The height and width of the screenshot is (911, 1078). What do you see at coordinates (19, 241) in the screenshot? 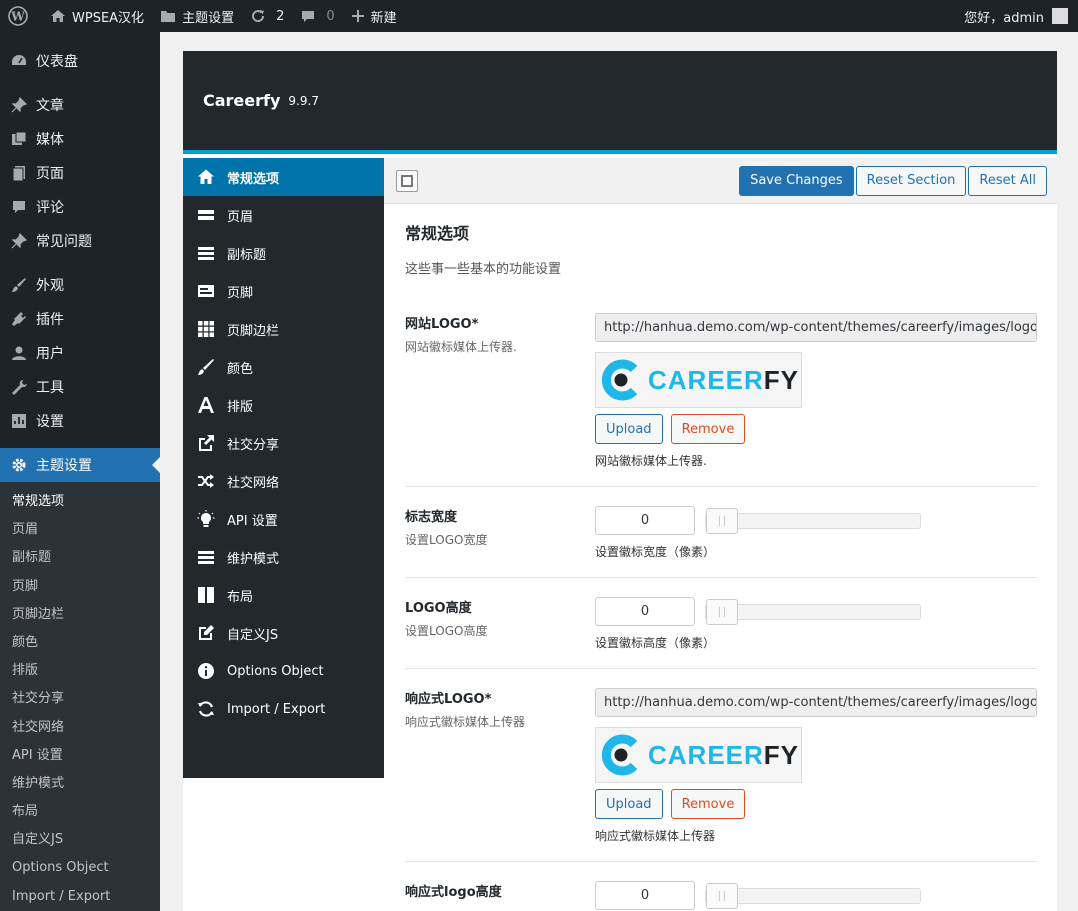
I see `pin-icon` at bounding box center [19, 241].